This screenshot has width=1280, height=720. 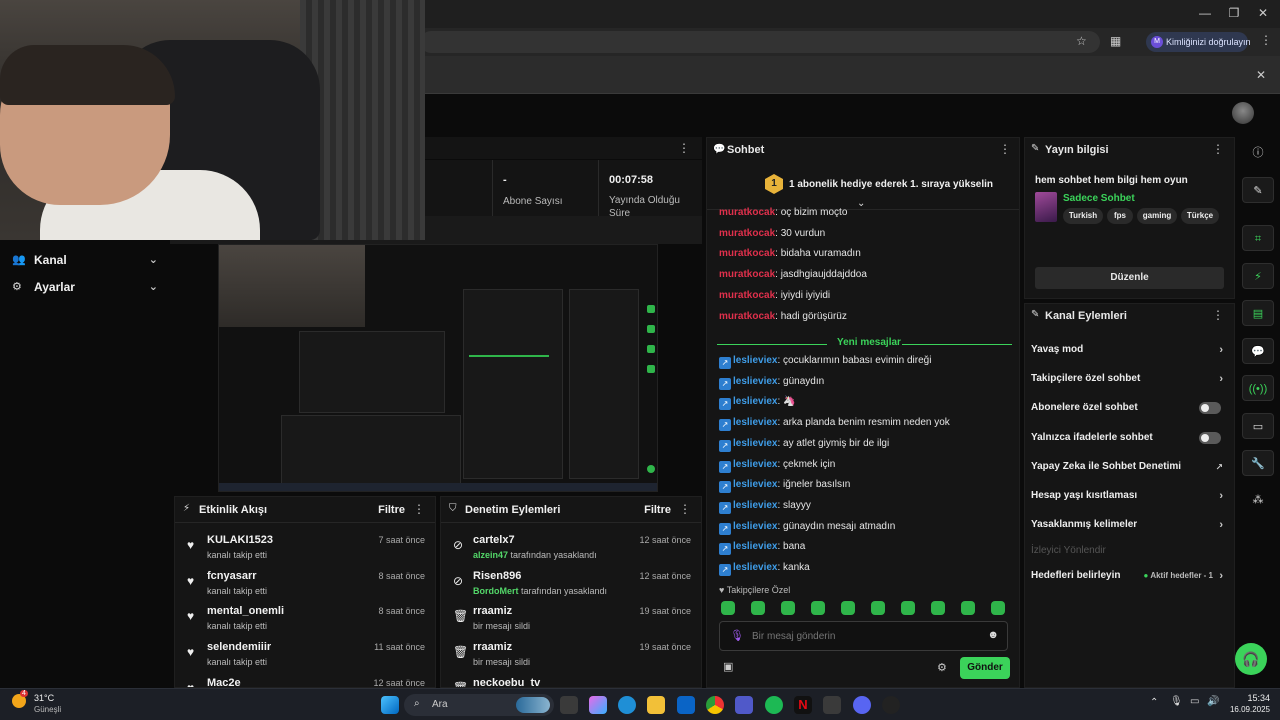 What do you see at coordinates (1258, 351) in the screenshot?
I see `chat-icon: 💬` at bounding box center [1258, 351].